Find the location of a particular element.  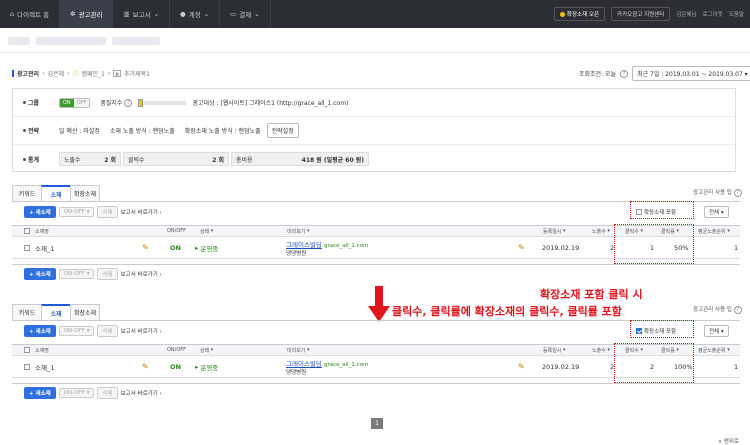

user-name: 김은혜님 is located at coordinates (686, 14).